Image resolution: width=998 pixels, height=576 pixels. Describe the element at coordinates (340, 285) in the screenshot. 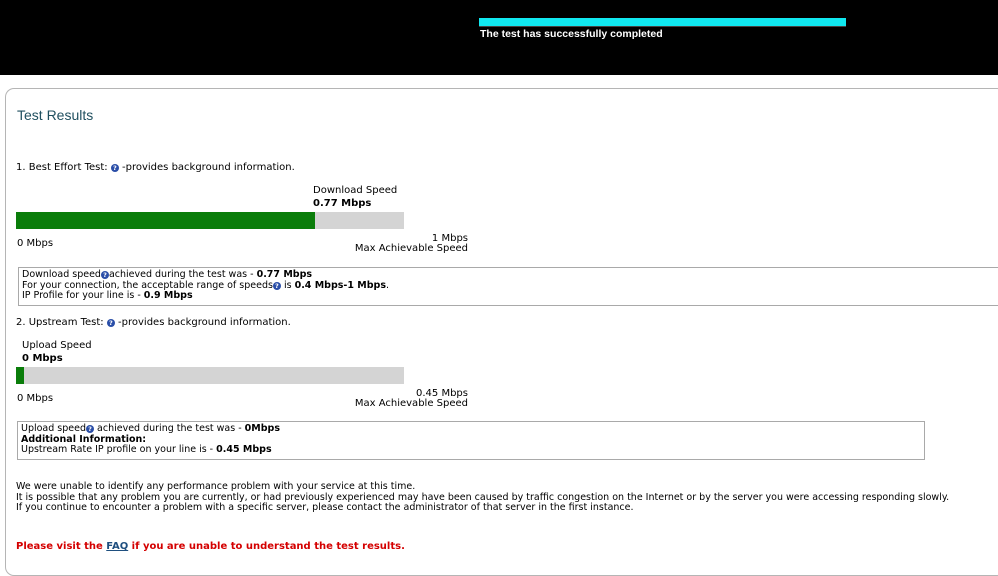

I see `acceptable-range-value: 0.4 Mbps-1 Mbps` at that location.